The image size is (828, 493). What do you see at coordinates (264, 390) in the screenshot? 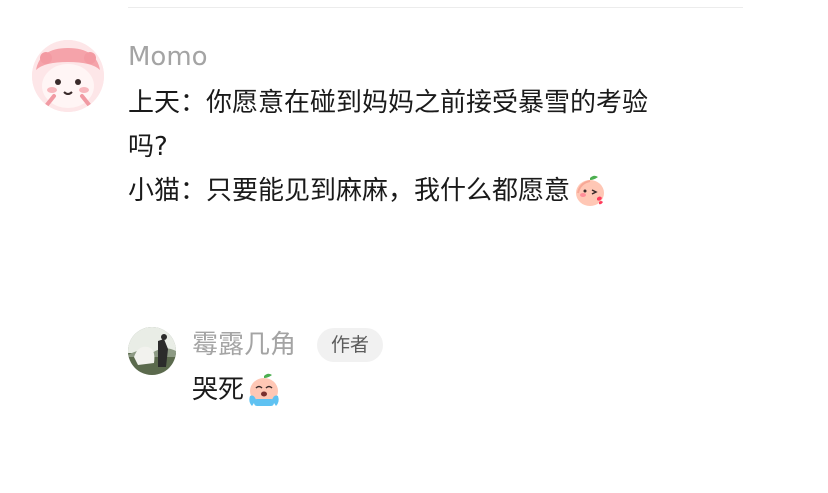
I see `peach-crying-icon` at bounding box center [264, 390].